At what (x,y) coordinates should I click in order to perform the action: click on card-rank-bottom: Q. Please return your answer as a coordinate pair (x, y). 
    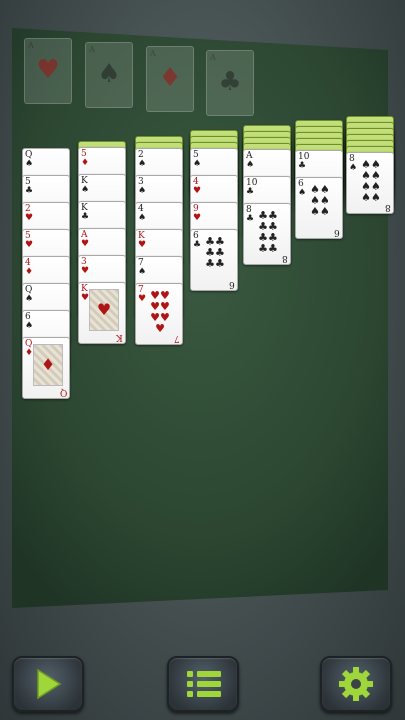
    Looking at the image, I should click on (63, 392).